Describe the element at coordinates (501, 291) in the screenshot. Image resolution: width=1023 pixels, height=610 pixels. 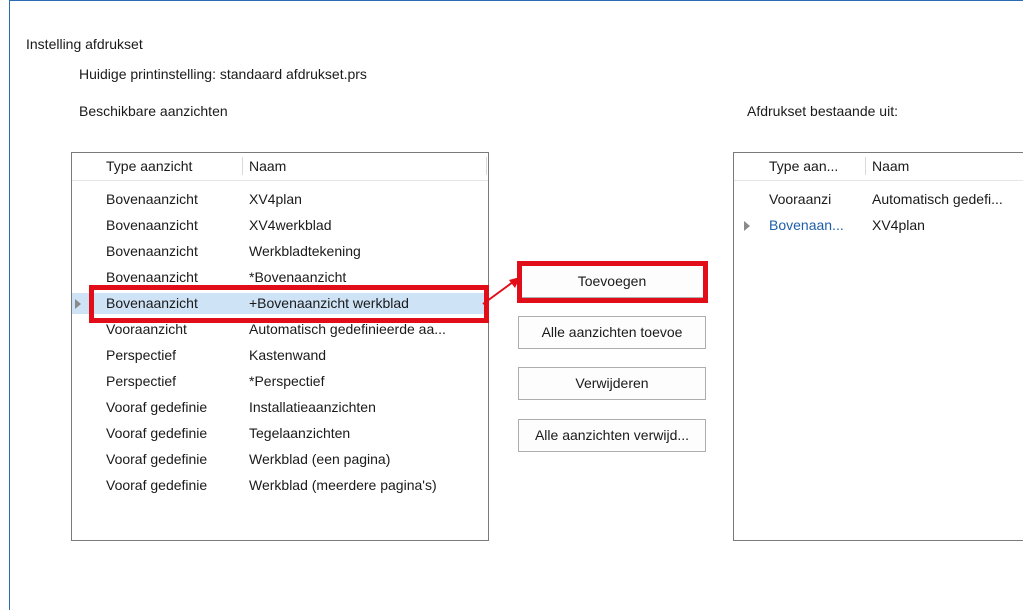
I see `annotation-arrow-icon` at that location.